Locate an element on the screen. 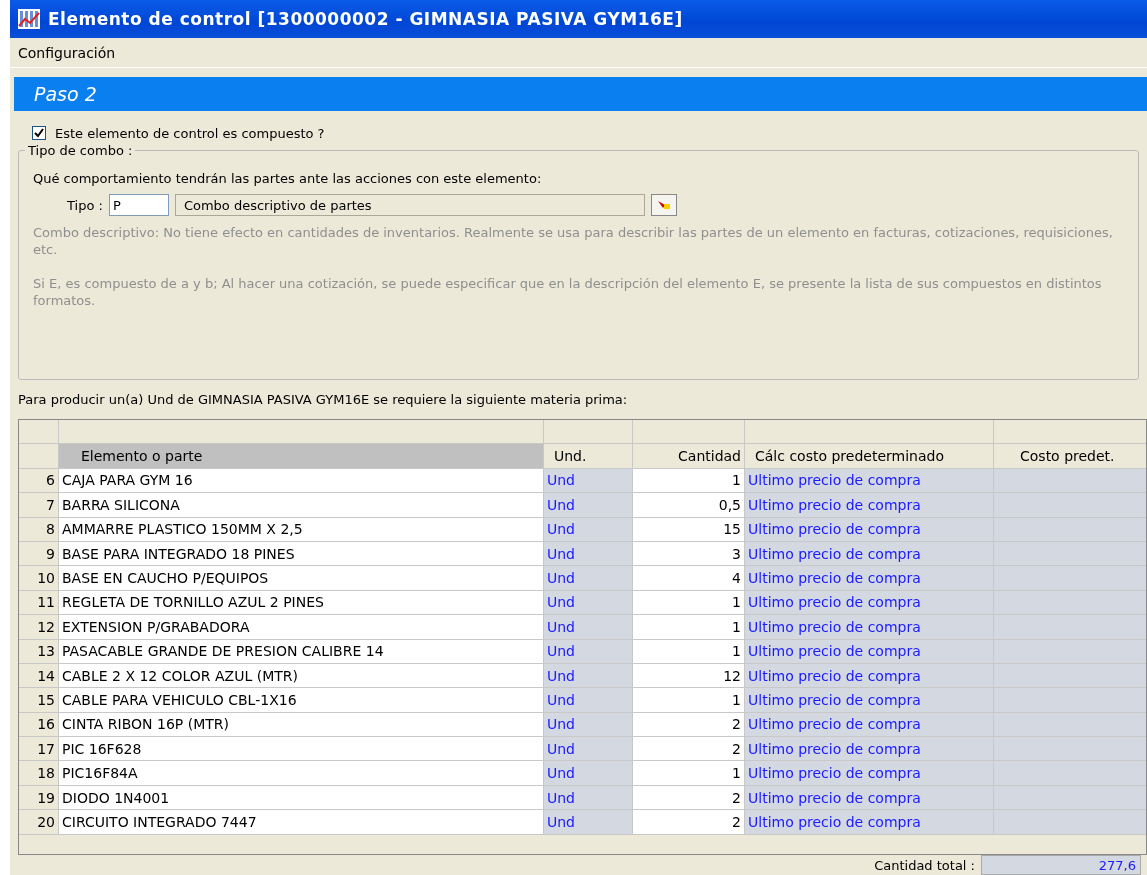 The width and height of the screenshot is (1147, 875). table-cell: BASE EN CAUCHO P/EQUIPOS is located at coordinates (301, 578).